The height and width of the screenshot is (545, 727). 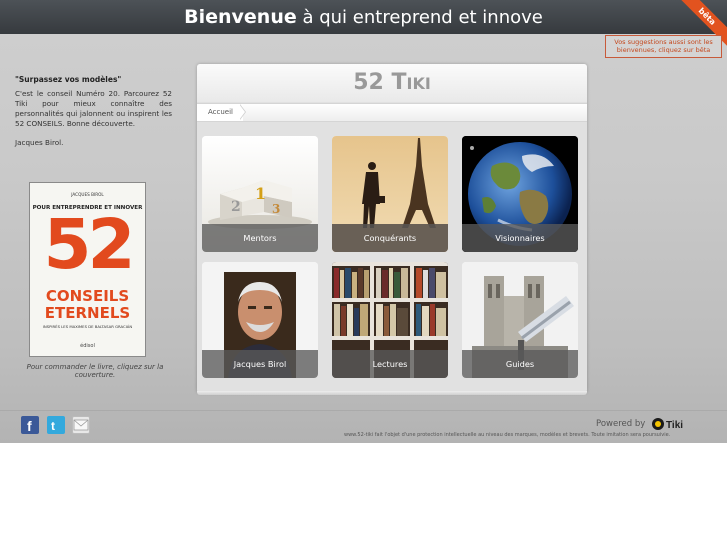 I want to click on footer-divider, so click(x=363, y=410).